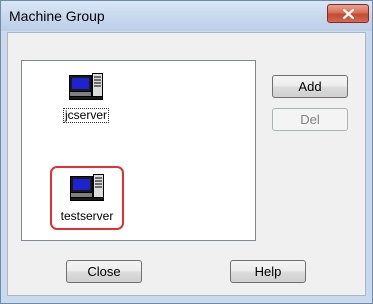  What do you see at coordinates (310, 86) in the screenshot?
I see `add-button: Add` at bounding box center [310, 86].